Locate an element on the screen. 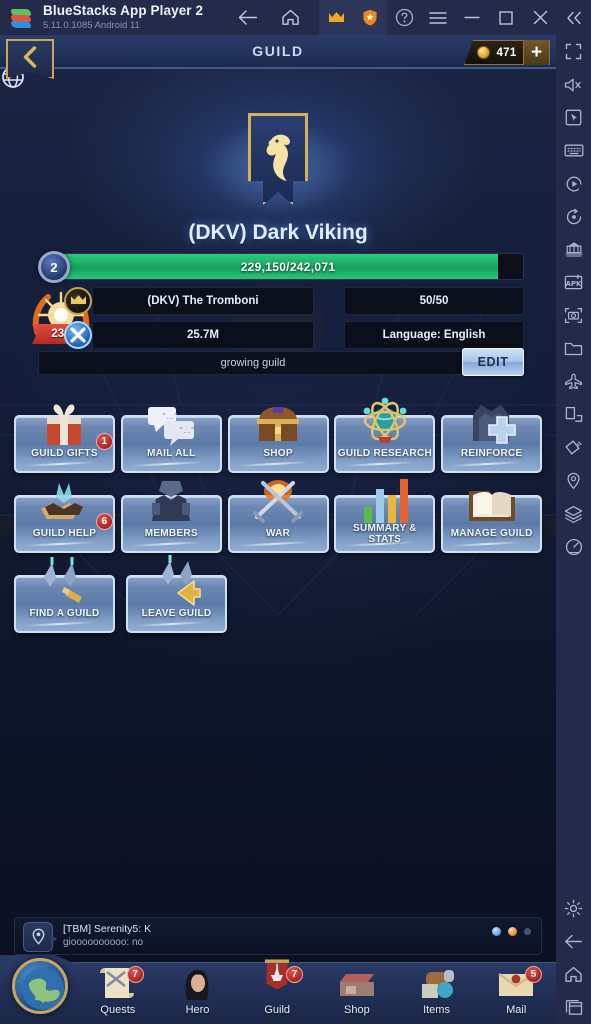  chat-dot-blue is located at coordinates (496, 931).